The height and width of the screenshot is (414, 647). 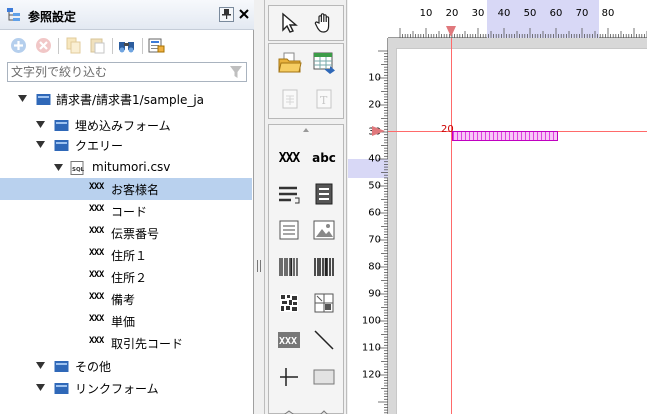 What do you see at coordinates (371, 321) in the screenshot?
I see `ruler-number: 100` at bounding box center [371, 321].